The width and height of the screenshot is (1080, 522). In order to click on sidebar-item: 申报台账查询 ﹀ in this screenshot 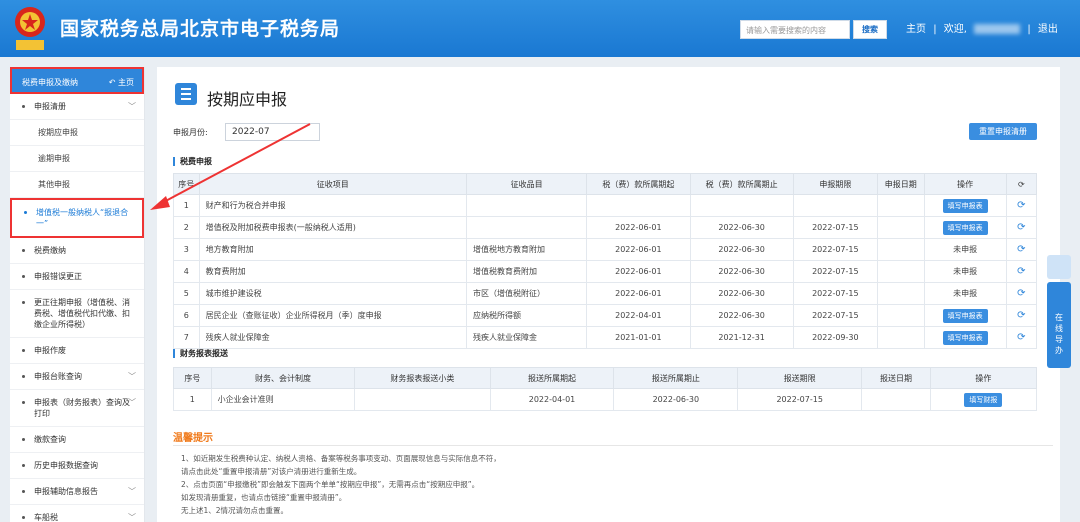, I will do `click(77, 377)`.